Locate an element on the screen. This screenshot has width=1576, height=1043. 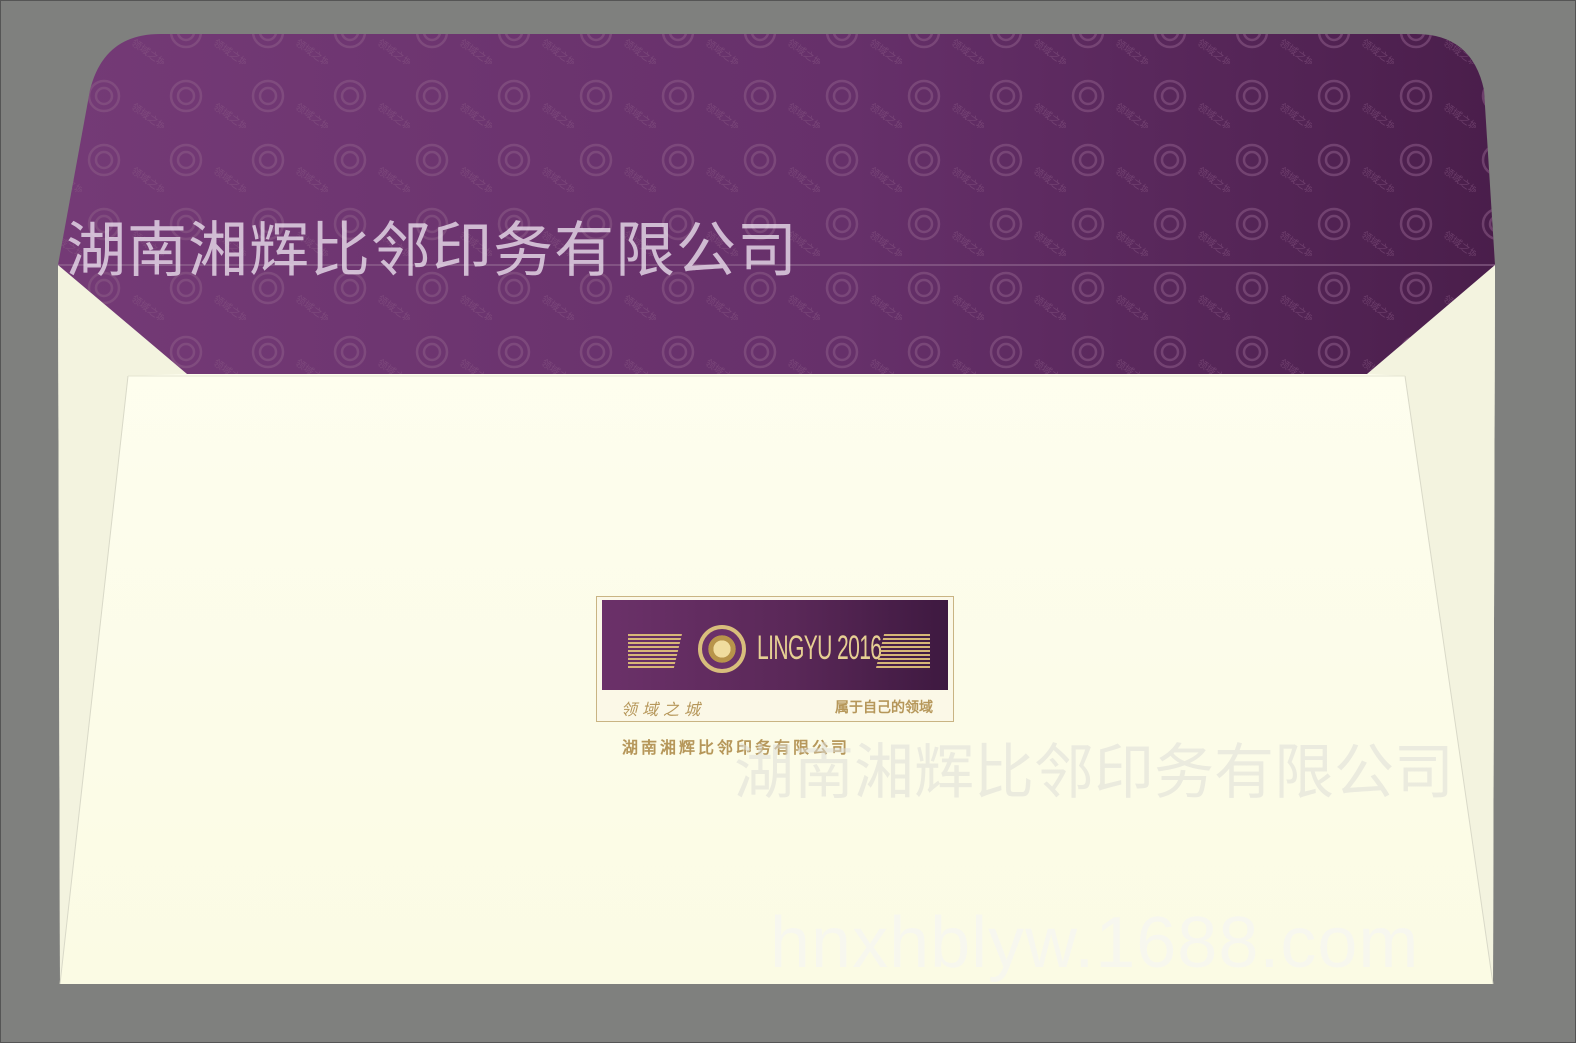
watermark-flap-text: 湖南湘辉比邻印务有限公司 is located at coordinates (432, 251).